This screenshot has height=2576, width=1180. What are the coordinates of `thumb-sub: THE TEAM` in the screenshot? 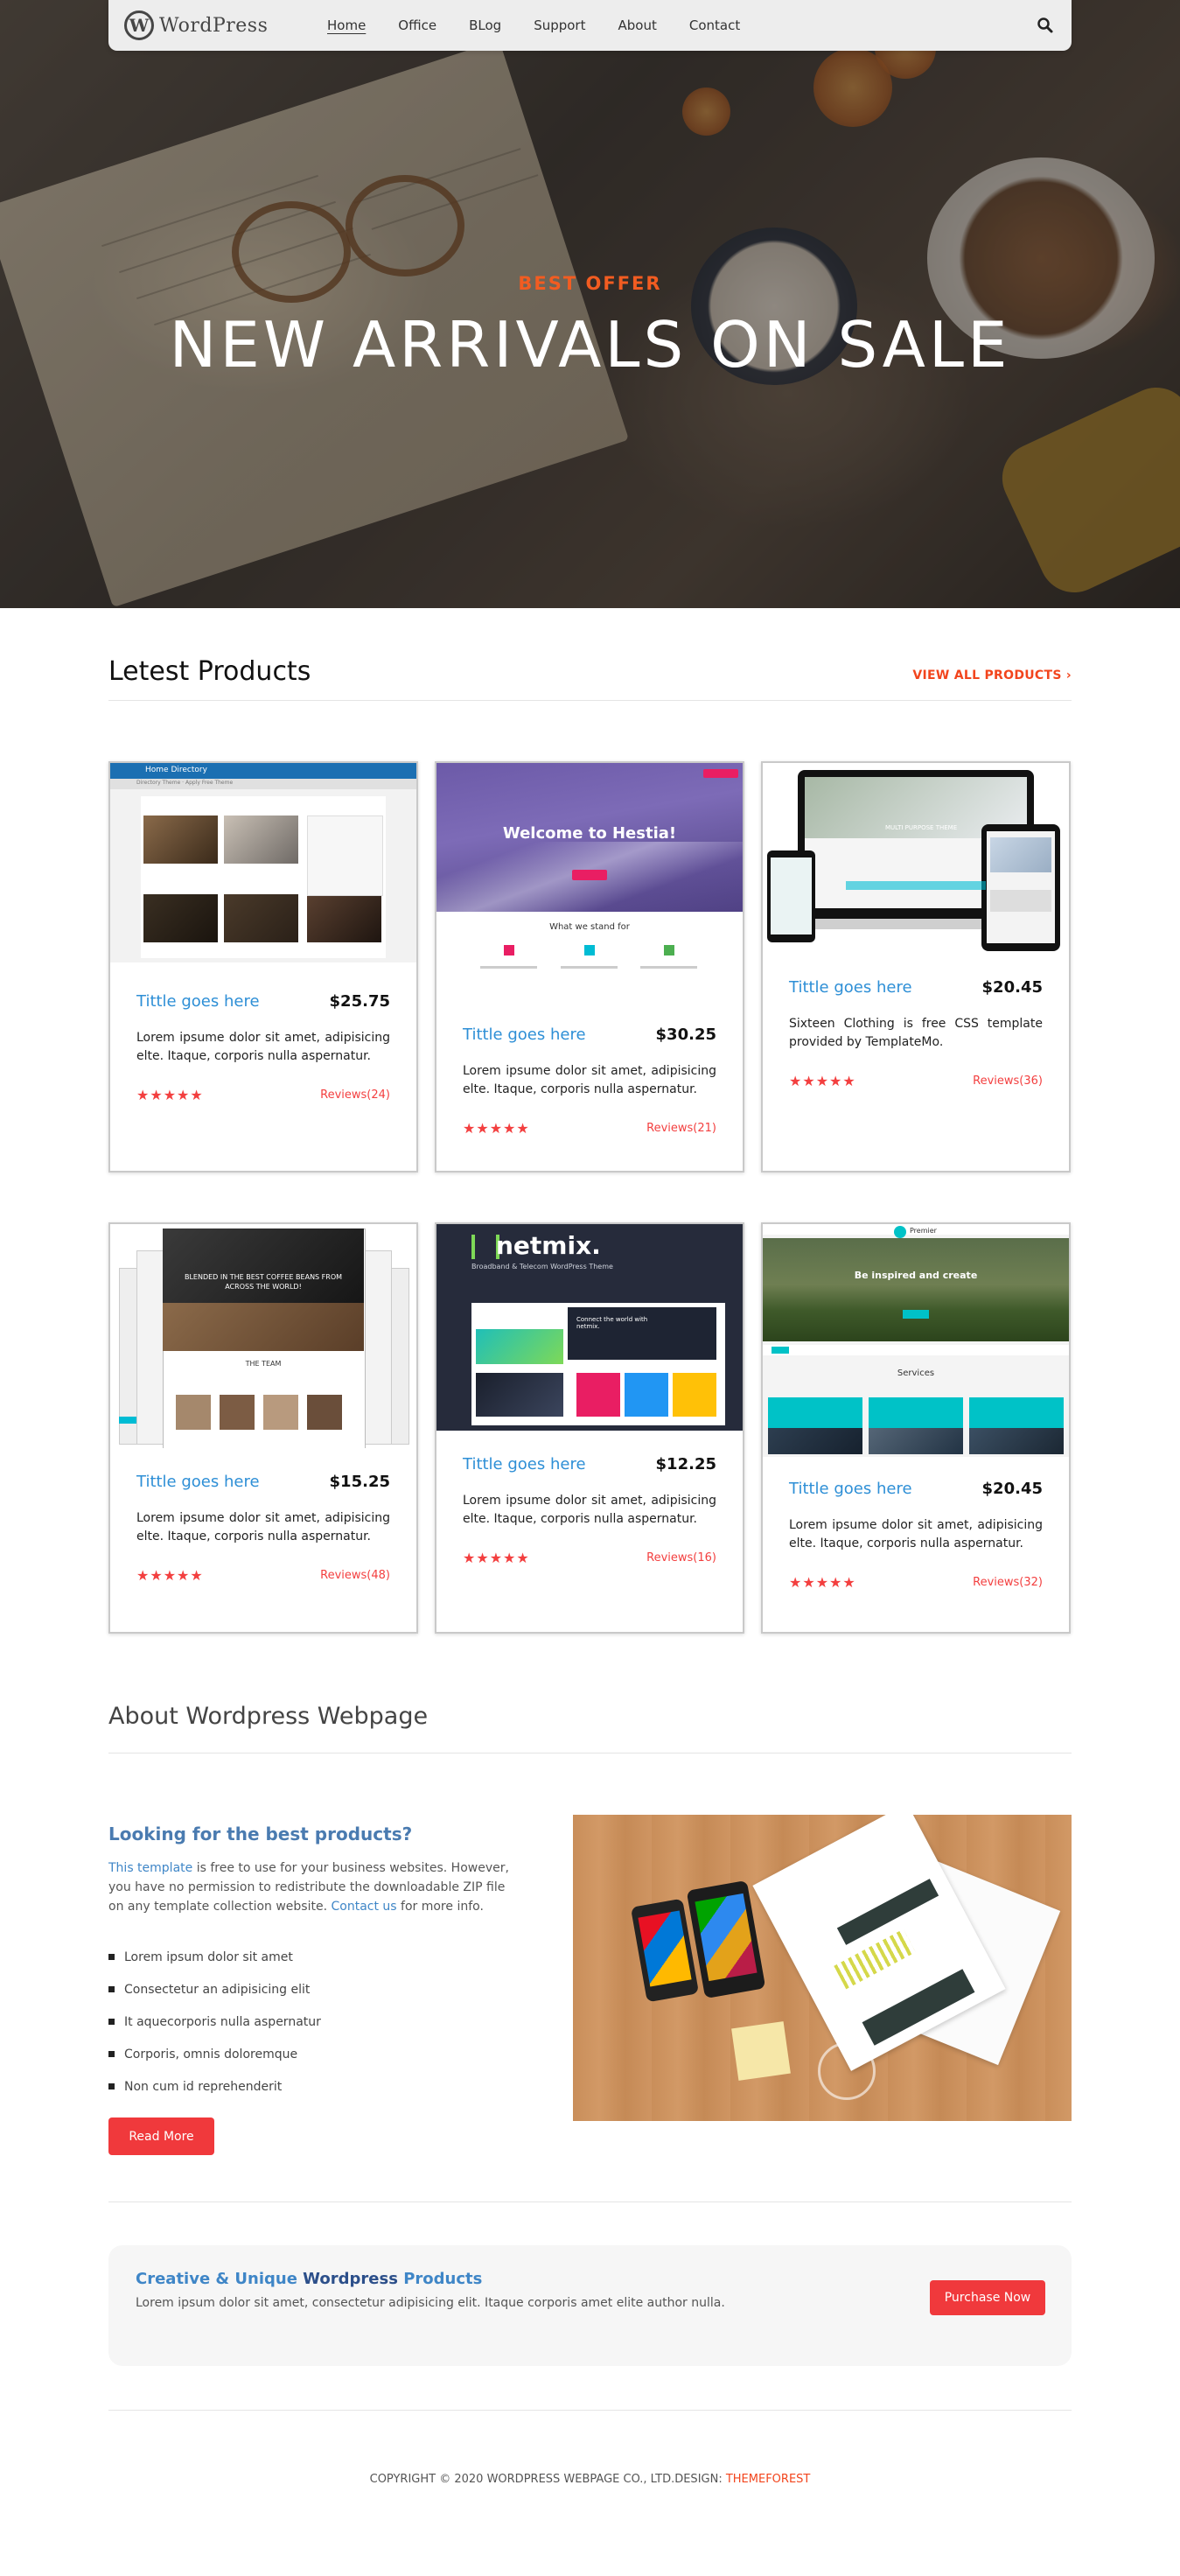 It's located at (263, 1364).